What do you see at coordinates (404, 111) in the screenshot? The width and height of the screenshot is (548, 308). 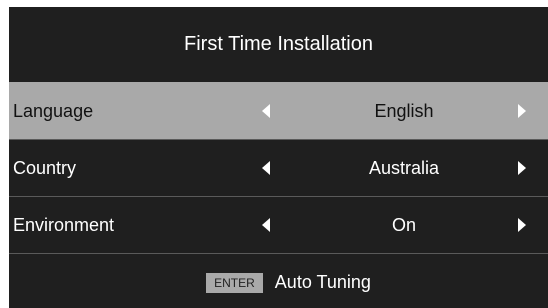 I see `setting-value: English` at bounding box center [404, 111].